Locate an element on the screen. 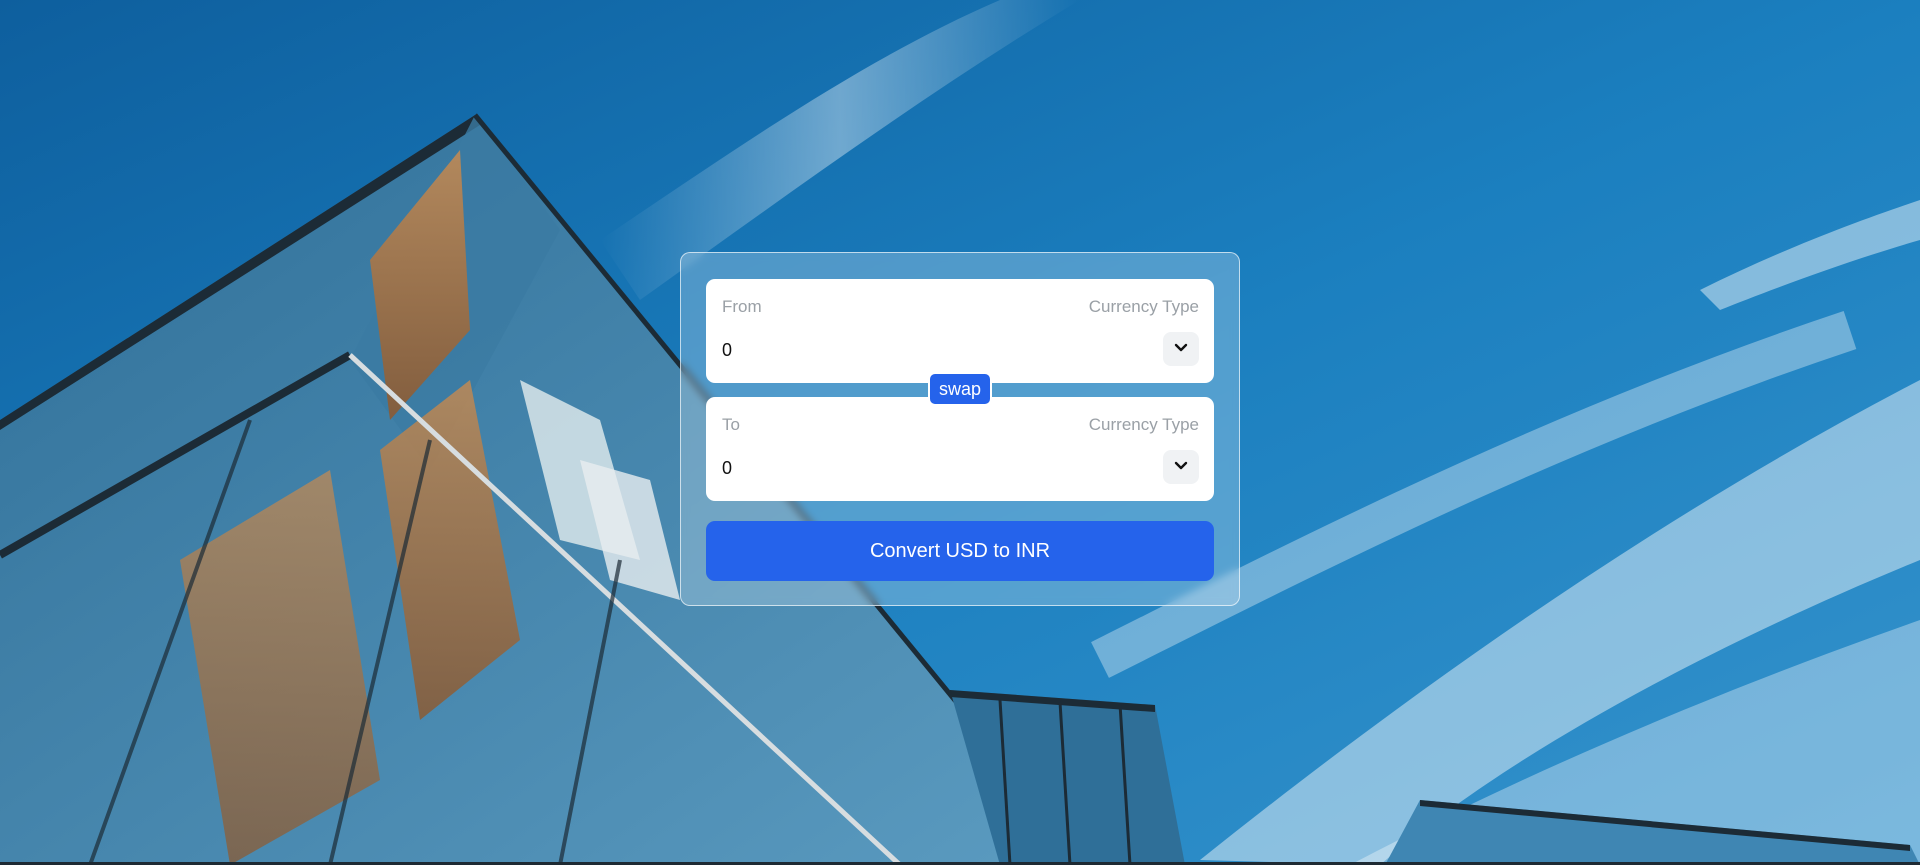 This screenshot has width=1920, height=865. from-field: From Currency Type is located at coordinates (960, 331).